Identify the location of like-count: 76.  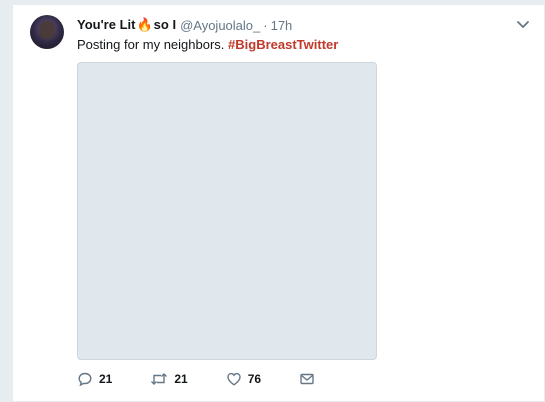
(254, 379).